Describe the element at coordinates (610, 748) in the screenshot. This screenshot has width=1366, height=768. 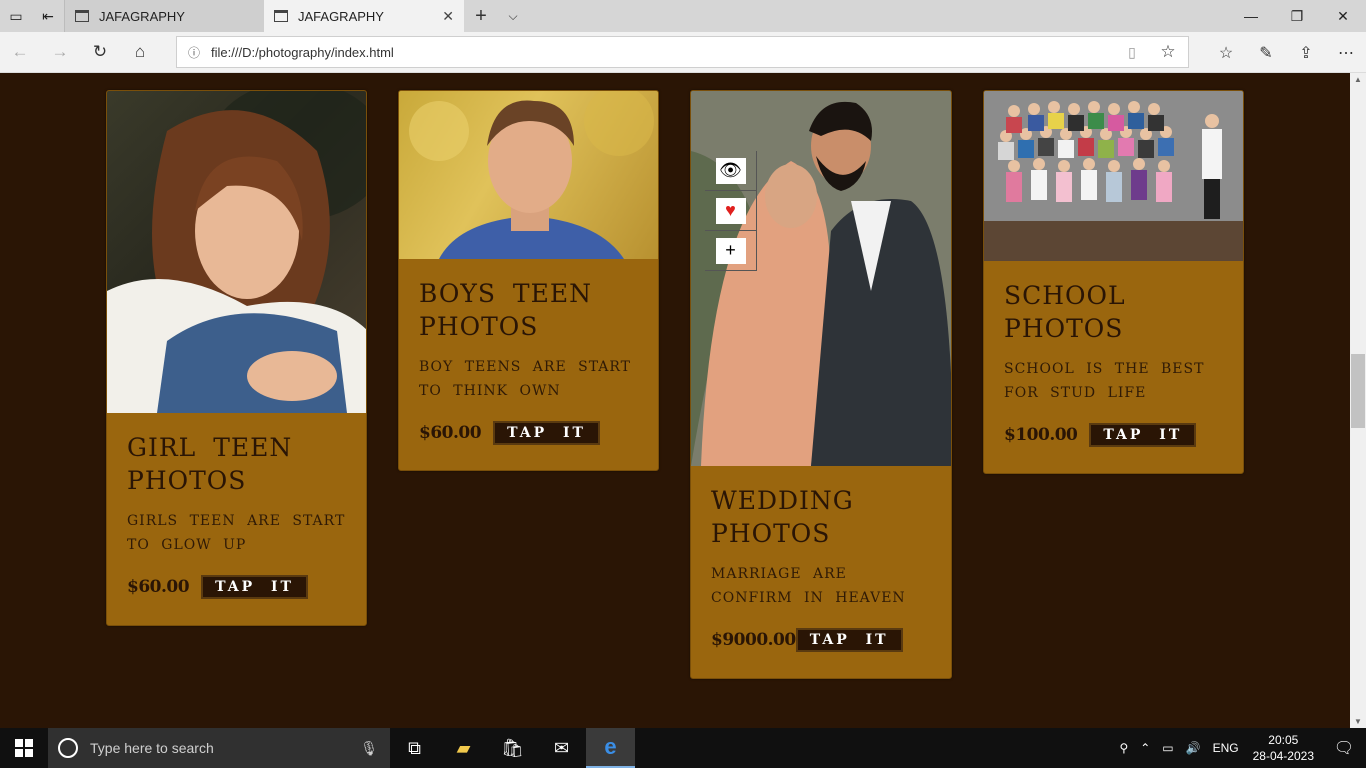
I see `edge-browser-icon: e` at that location.